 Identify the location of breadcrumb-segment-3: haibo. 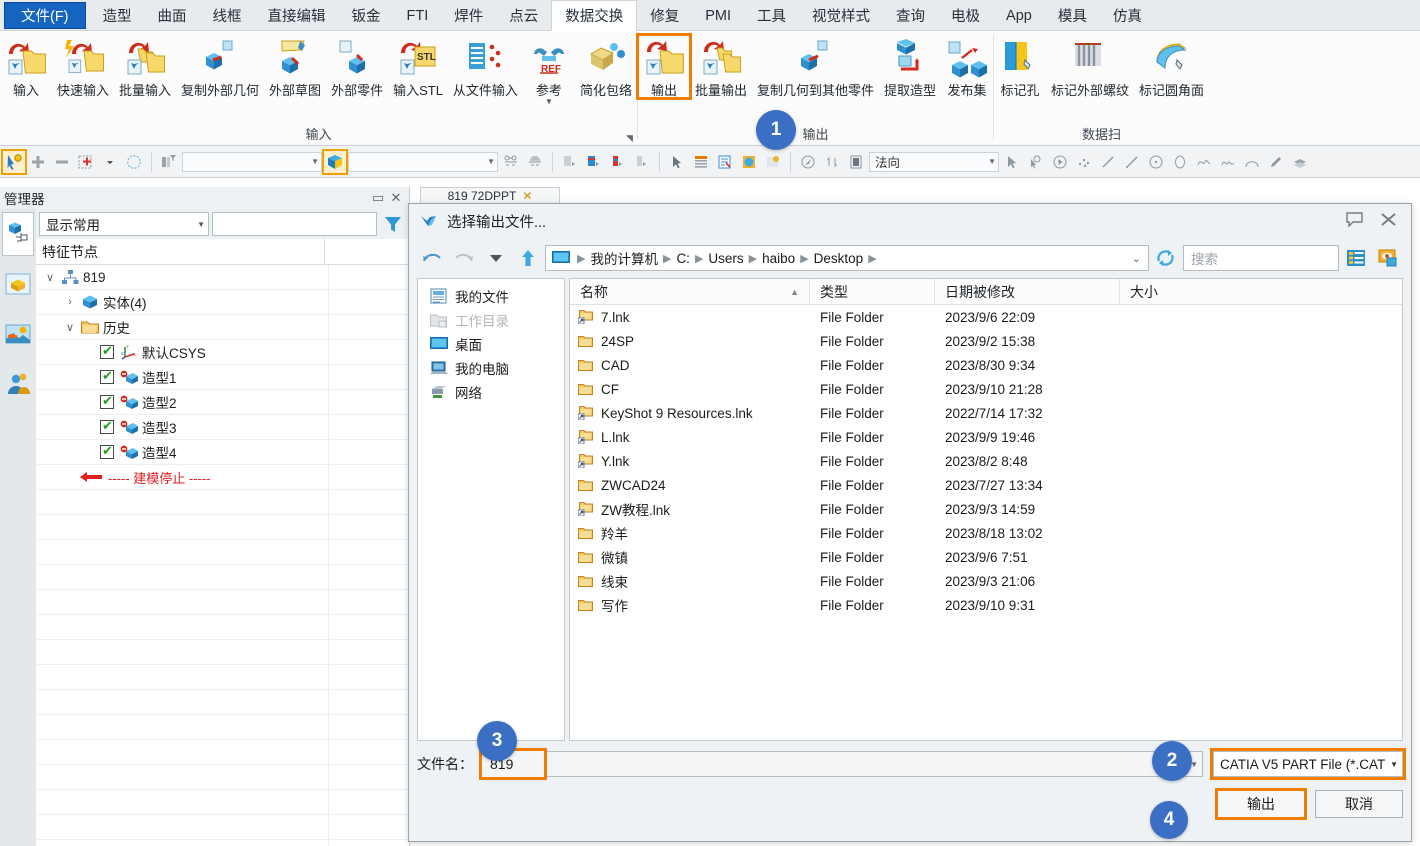
(778, 258).